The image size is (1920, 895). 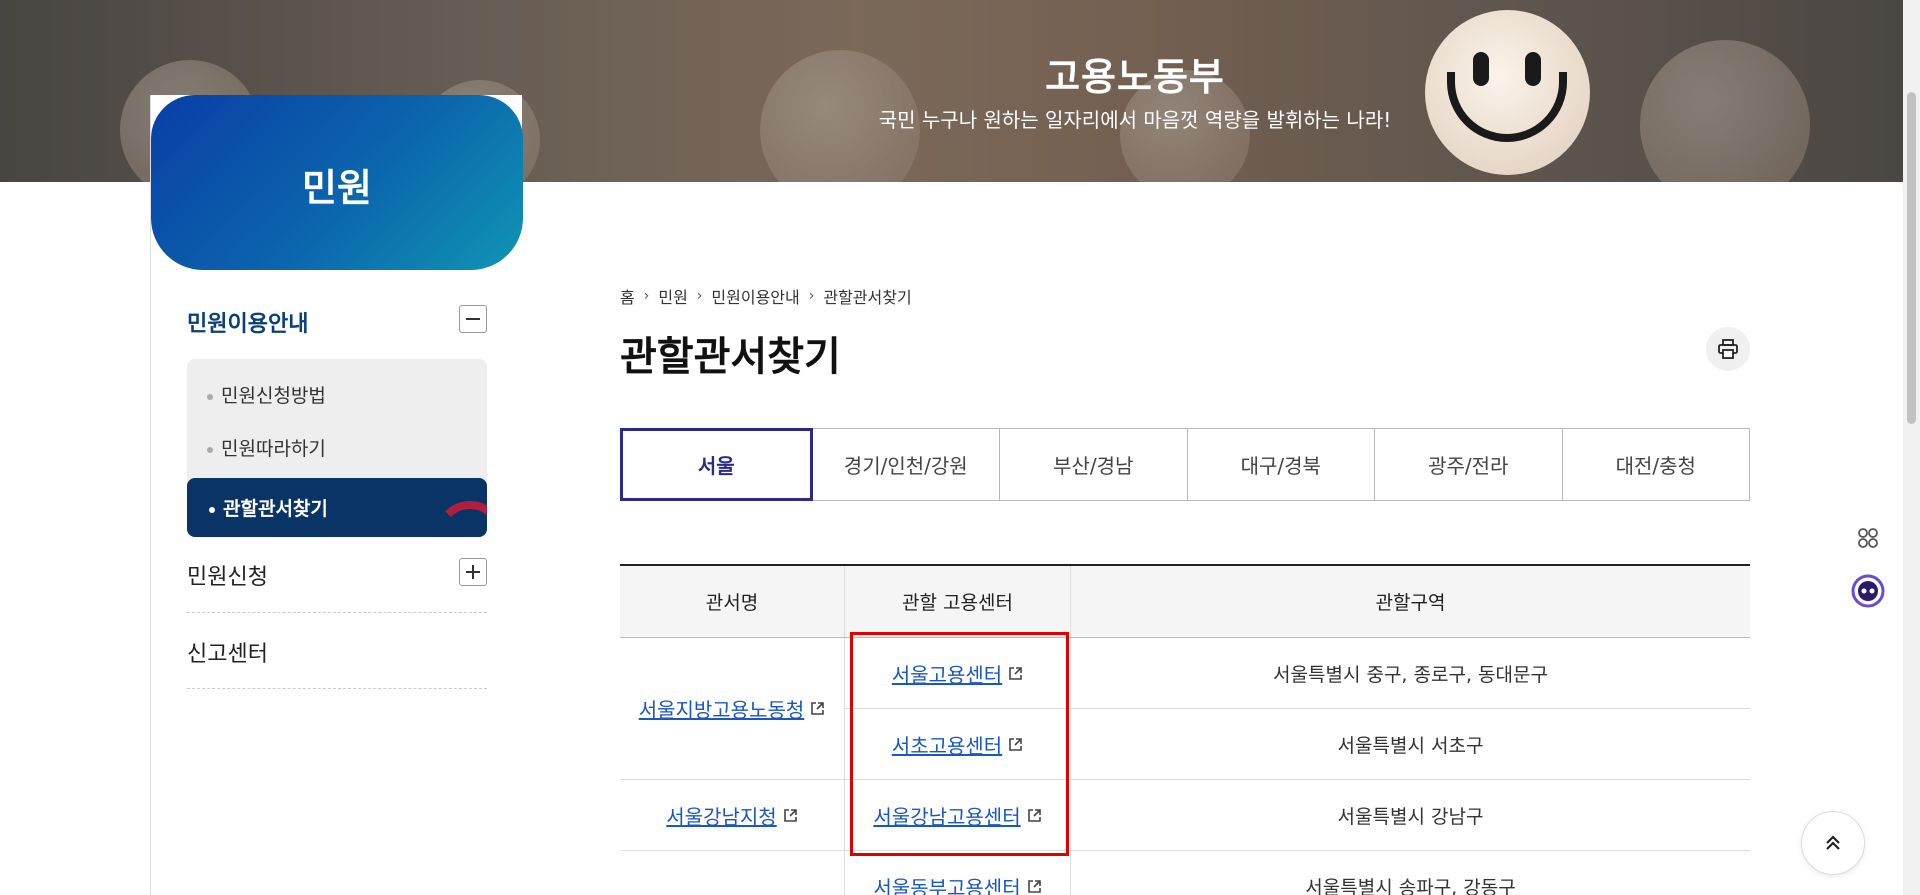 I want to click on site-title: 고용노동부, so click(x=1135, y=77).